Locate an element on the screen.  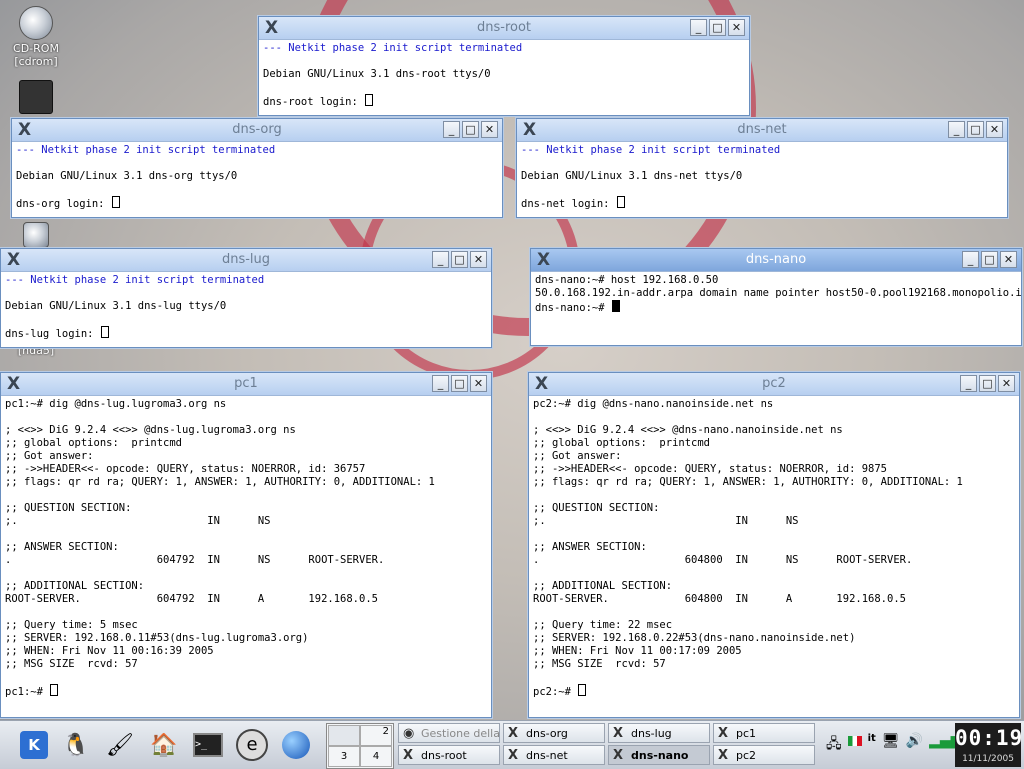
window-title: pc1 is located at coordinates (246, 383).